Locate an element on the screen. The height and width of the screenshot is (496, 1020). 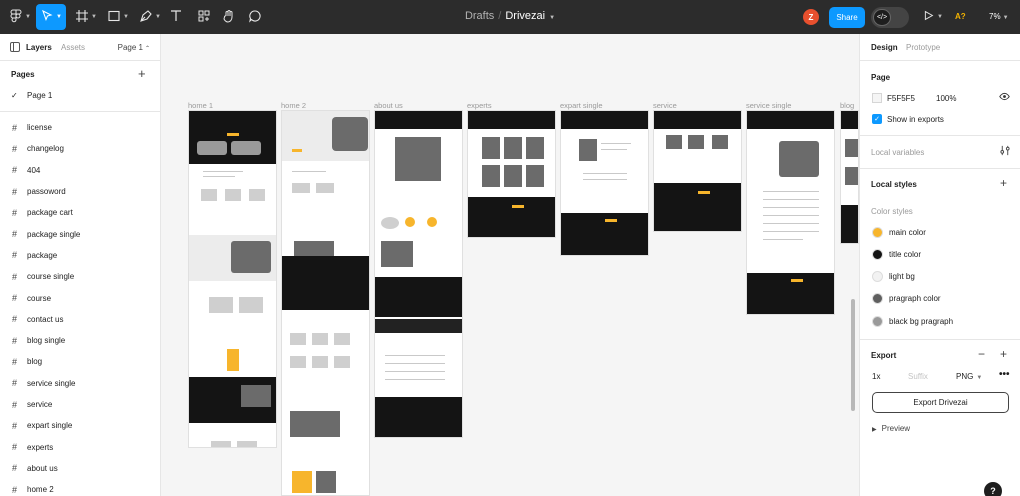
canvas-scrollbar is located at coordinates (853, 355).